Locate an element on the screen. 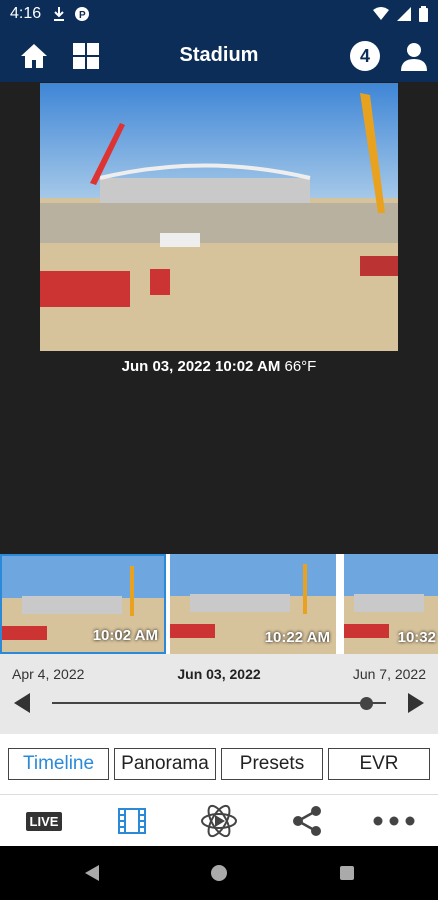 This screenshot has width=438, height=900. back-icon is located at coordinates (92, 873).